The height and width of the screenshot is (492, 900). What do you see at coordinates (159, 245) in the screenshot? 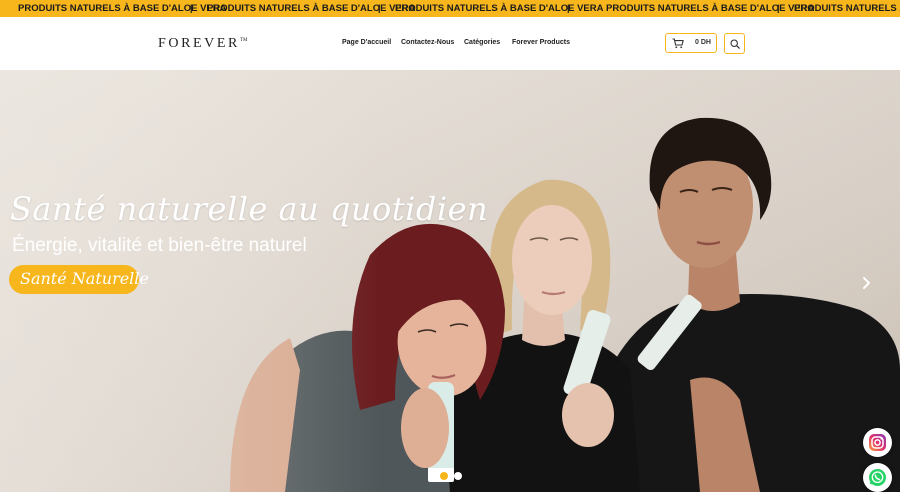
I see `hero-subtitle: Énergie, vitalité et bien-être naturel` at bounding box center [159, 245].